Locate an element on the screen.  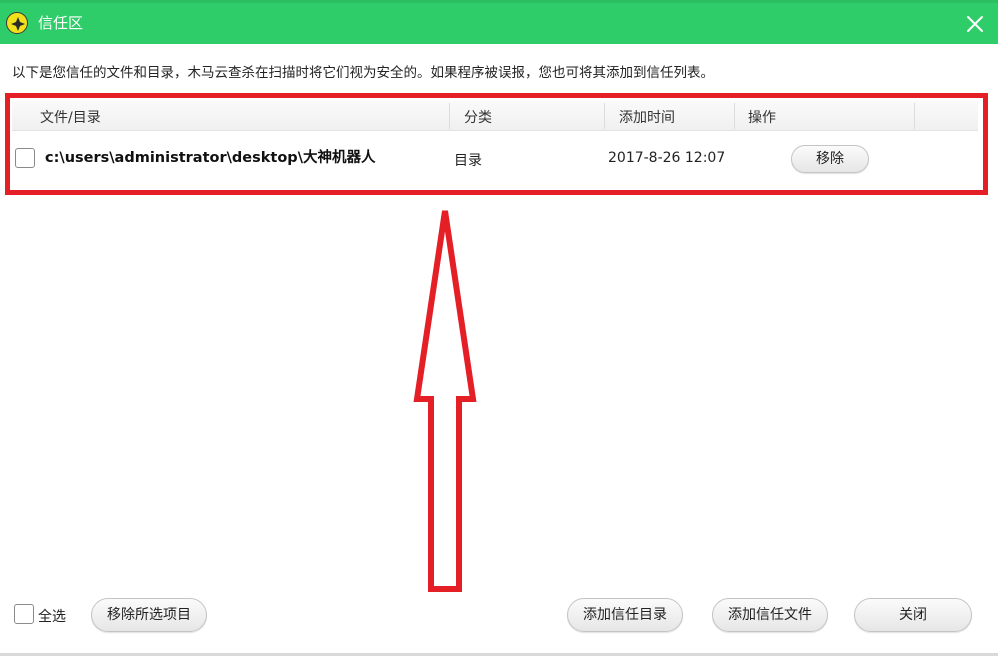
remove-selected-button: 移除所选项目 is located at coordinates (149, 615).